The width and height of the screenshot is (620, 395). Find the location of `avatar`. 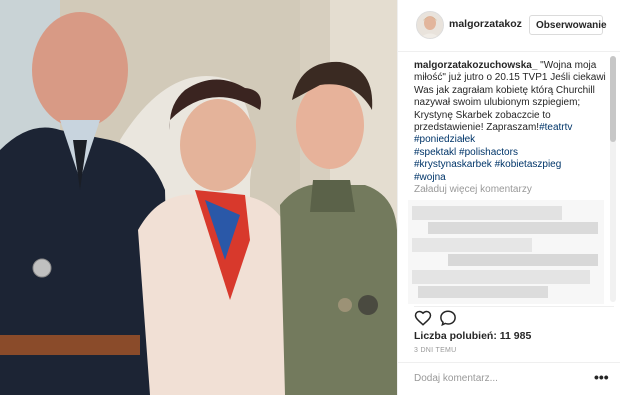

avatar is located at coordinates (430, 25).